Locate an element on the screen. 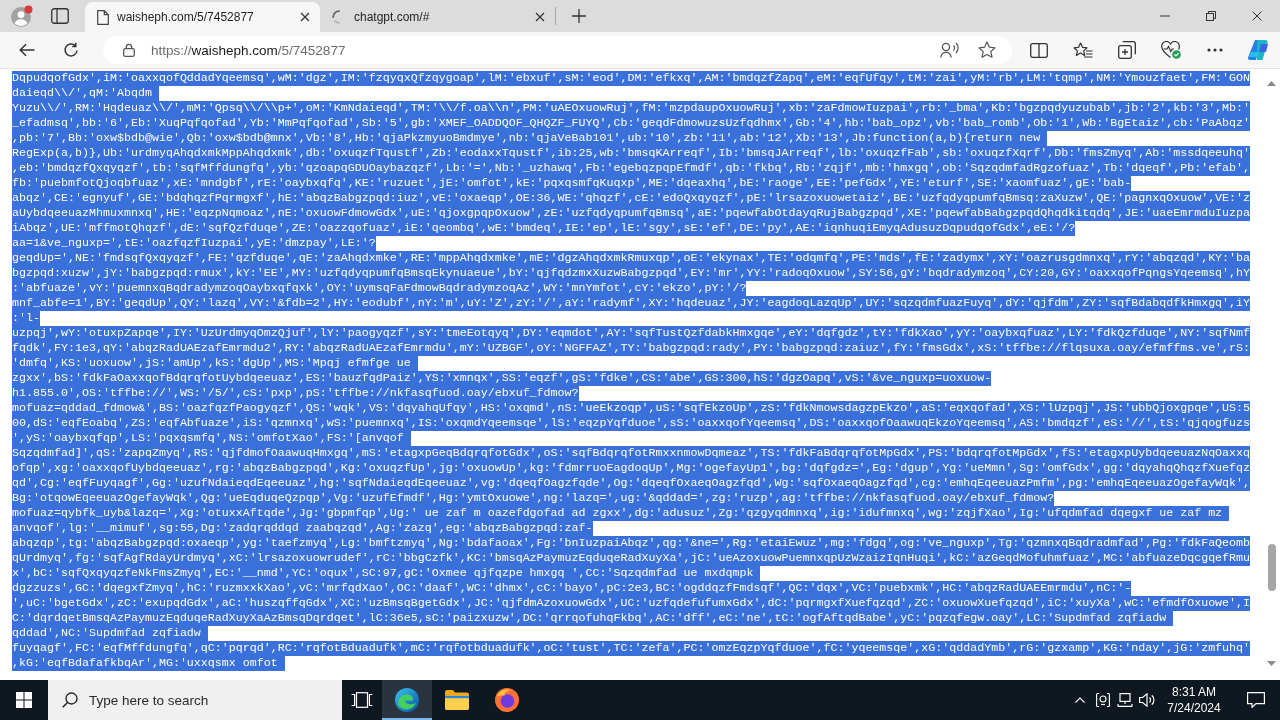 This screenshot has width=1280, height=720. profile-icon is located at coordinates (22, 16).